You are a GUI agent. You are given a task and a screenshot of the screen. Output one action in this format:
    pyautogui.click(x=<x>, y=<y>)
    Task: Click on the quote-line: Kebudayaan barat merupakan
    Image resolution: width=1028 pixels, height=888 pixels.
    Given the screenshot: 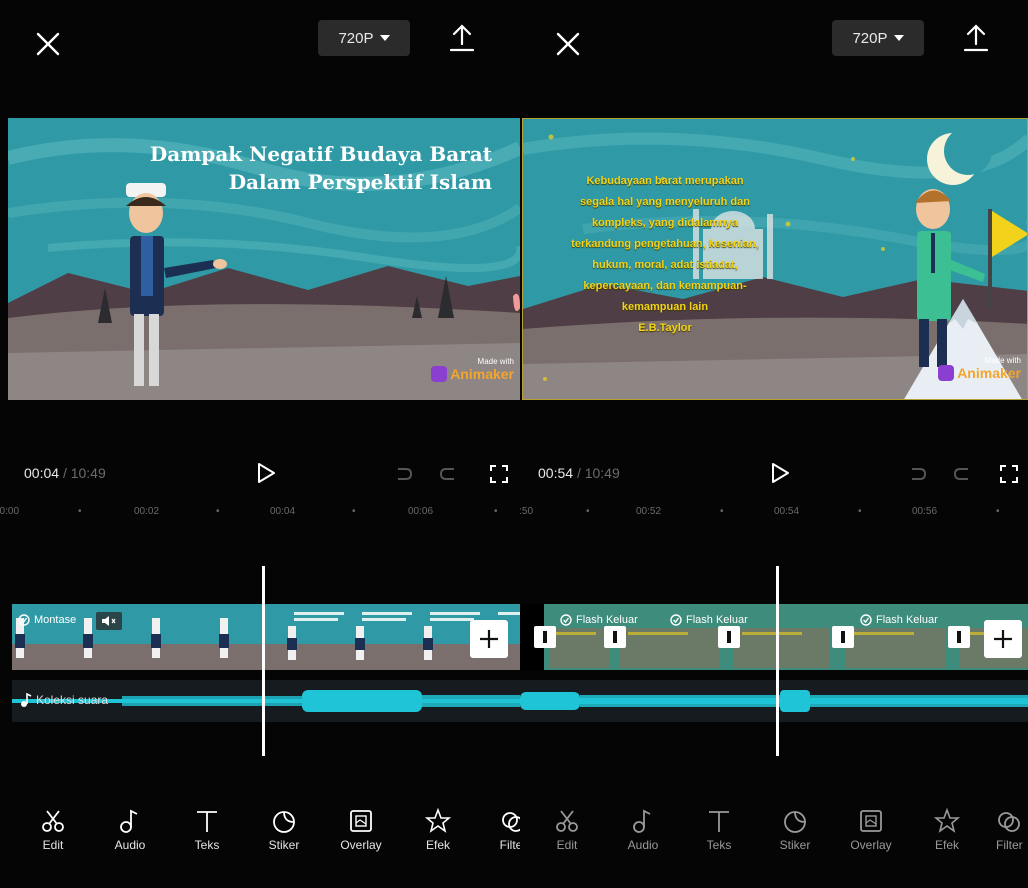 What is the action you would take?
    pyautogui.click(x=665, y=181)
    